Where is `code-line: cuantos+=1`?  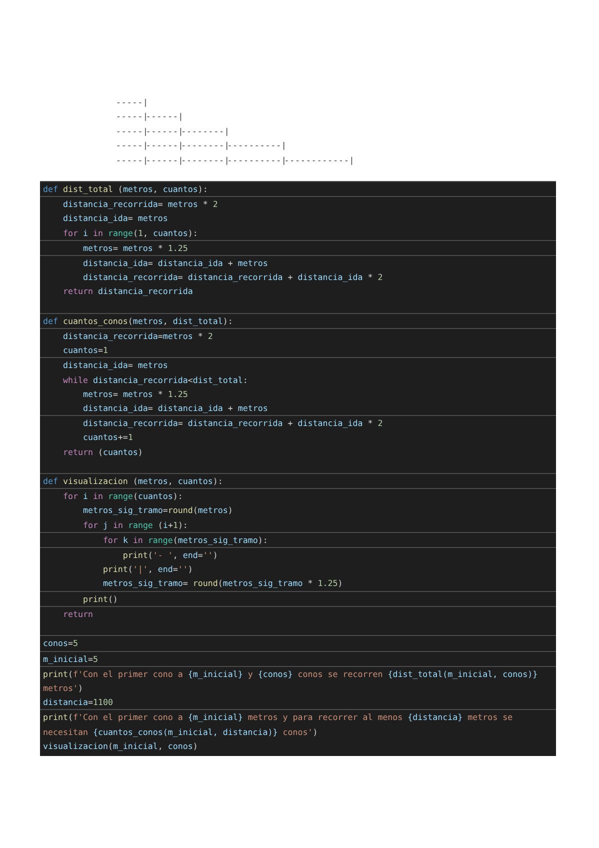
code-line: cuantos+=1 is located at coordinates (107, 437).